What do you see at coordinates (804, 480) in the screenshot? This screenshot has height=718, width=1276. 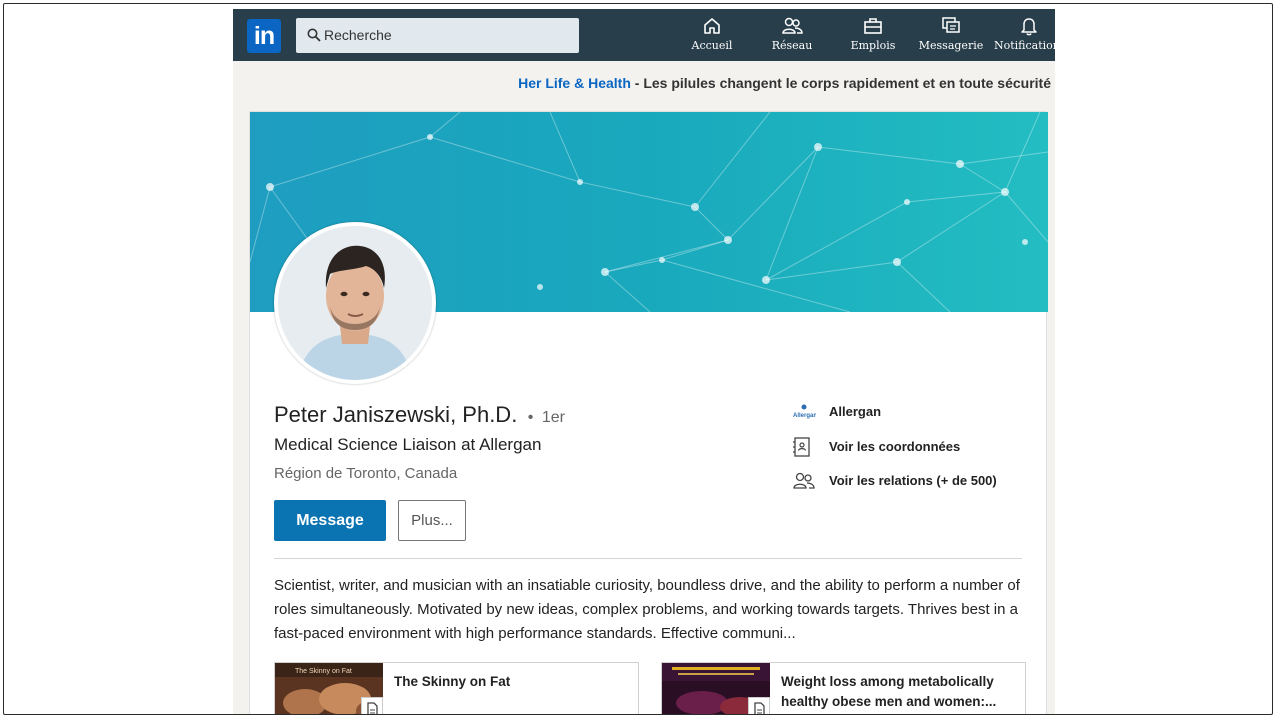 I see `connections-icon` at bounding box center [804, 480].